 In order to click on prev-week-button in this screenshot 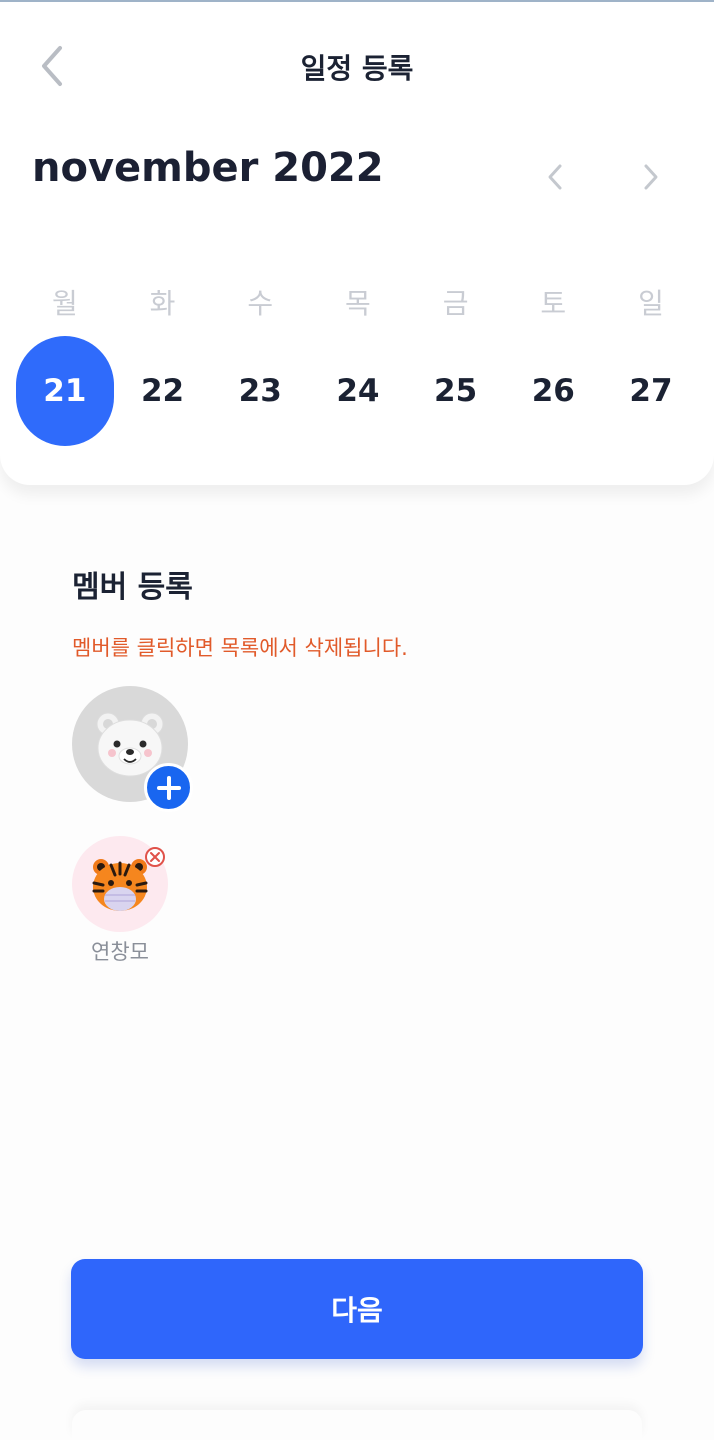, I will do `click(555, 177)`.